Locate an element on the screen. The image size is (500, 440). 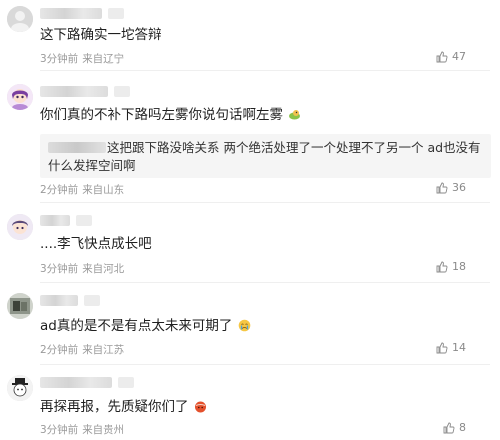
reply-text: 这把跟下路没啥关系 两个绝活处理了一个处理不了另一个 ad也没有什么发挥空间啊 is located at coordinates (264, 156).